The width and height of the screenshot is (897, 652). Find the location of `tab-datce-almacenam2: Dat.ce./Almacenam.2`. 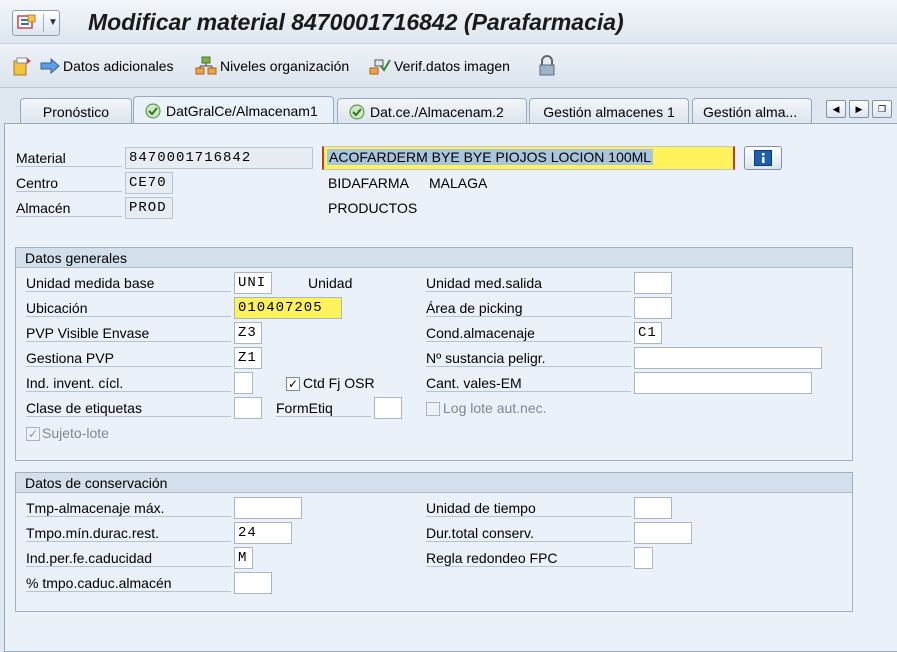

tab-datce-almacenam2: Dat.ce./Almacenam.2 is located at coordinates (432, 111).